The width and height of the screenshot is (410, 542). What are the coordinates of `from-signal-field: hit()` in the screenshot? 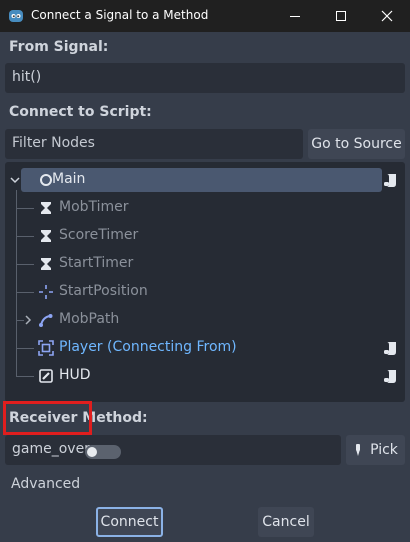 It's located at (205, 78).